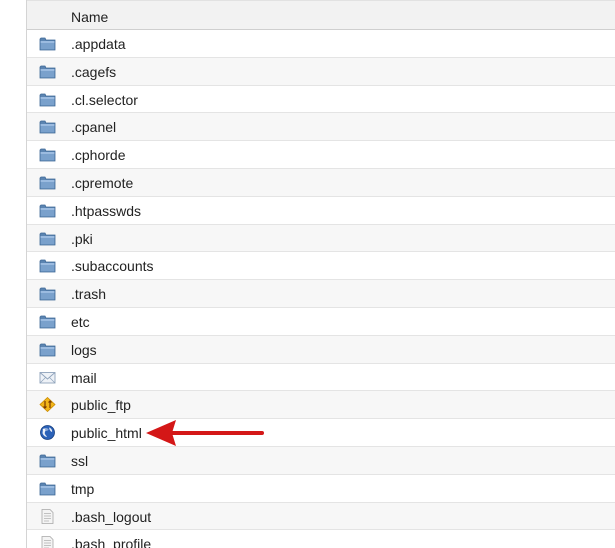 The height and width of the screenshot is (548, 615). What do you see at coordinates (80, 460) in the screenshot?
I see `file-name-label: ssl` at bounding box center [80, 460].